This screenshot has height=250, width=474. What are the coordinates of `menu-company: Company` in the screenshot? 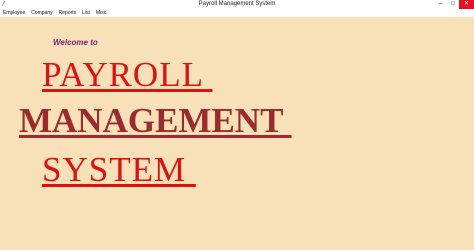 It's located at (41, 13).